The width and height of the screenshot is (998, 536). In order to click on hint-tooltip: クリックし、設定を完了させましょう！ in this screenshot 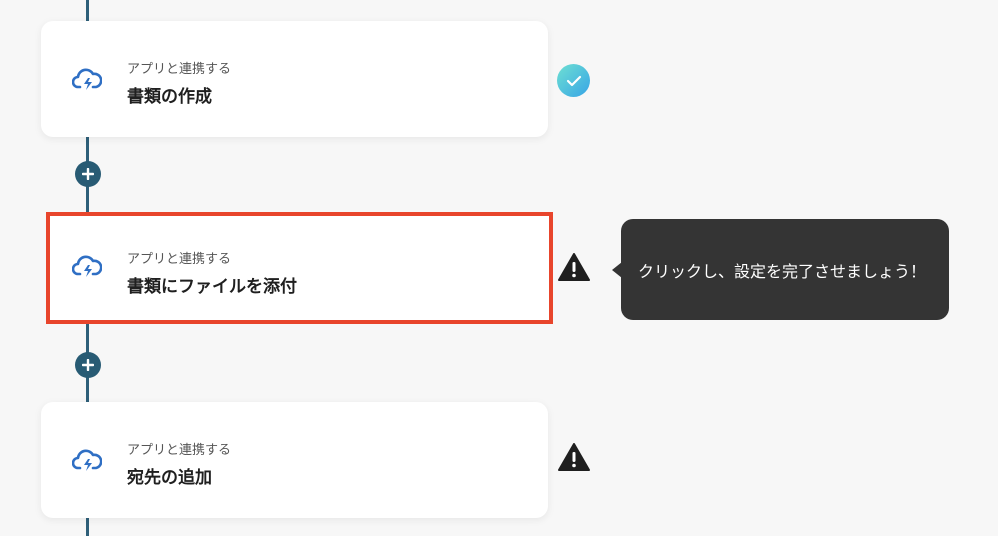, I will do `click(785, 269)`.